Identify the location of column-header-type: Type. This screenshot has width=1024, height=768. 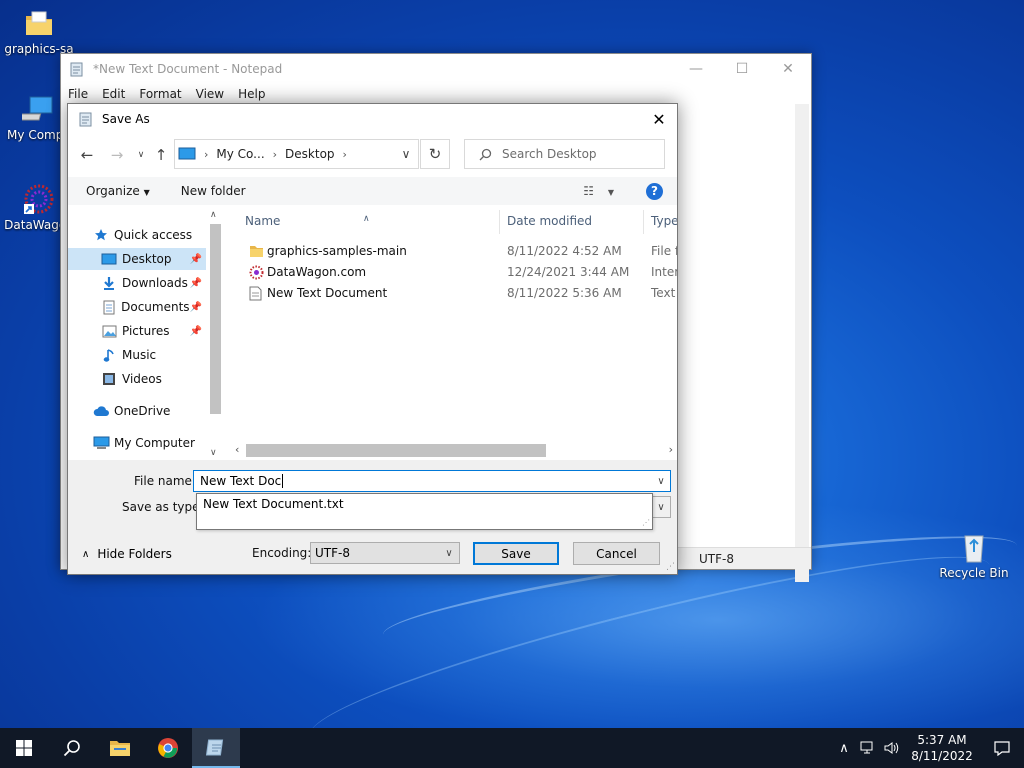
(664, 221).